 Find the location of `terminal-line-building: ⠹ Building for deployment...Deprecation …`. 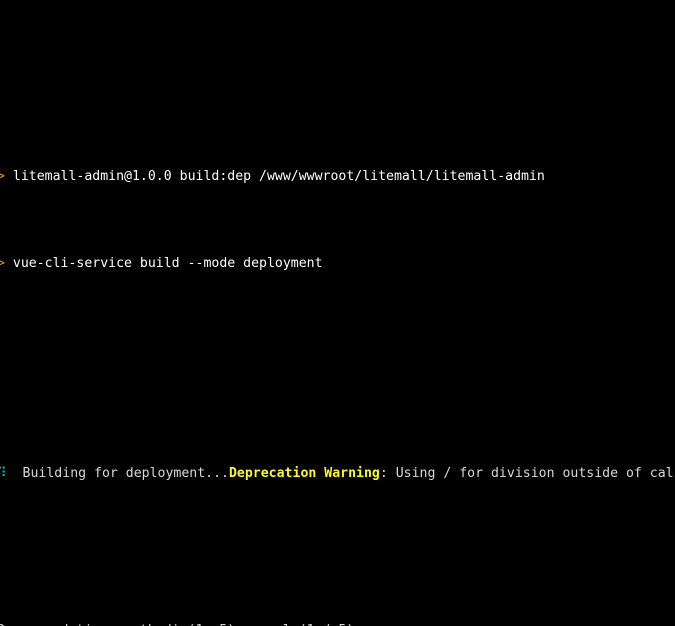

terminal-line-building: ⠹ Building for deployment...Deprecation … is located at coordinates (337, 473).